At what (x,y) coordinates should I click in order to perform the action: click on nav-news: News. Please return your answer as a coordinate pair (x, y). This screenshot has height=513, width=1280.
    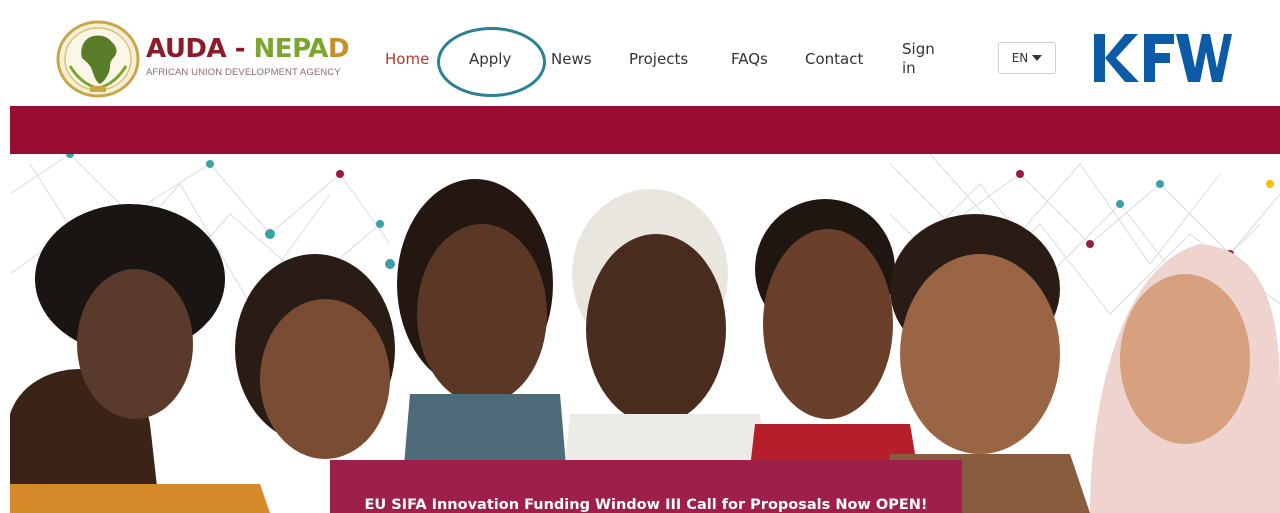
    Looking at the image, I should click on (571, 59).